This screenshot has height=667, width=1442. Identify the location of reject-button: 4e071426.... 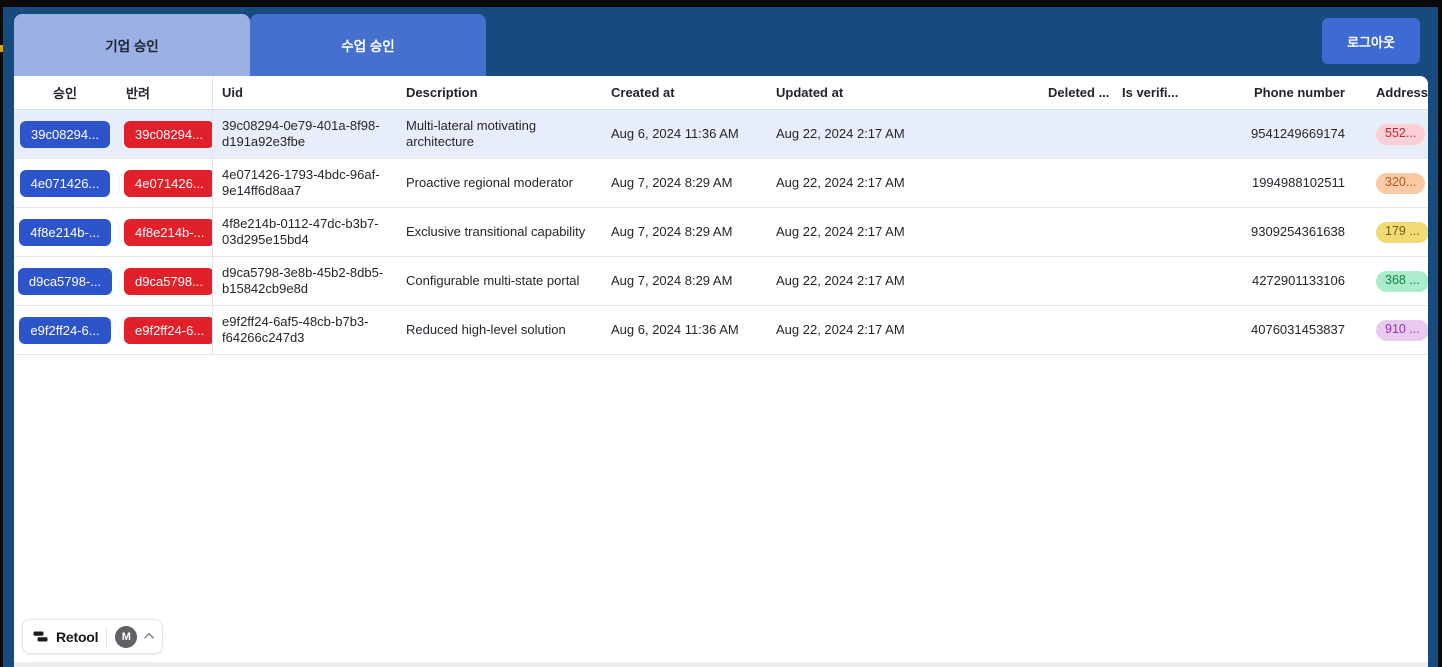
(168, 183).